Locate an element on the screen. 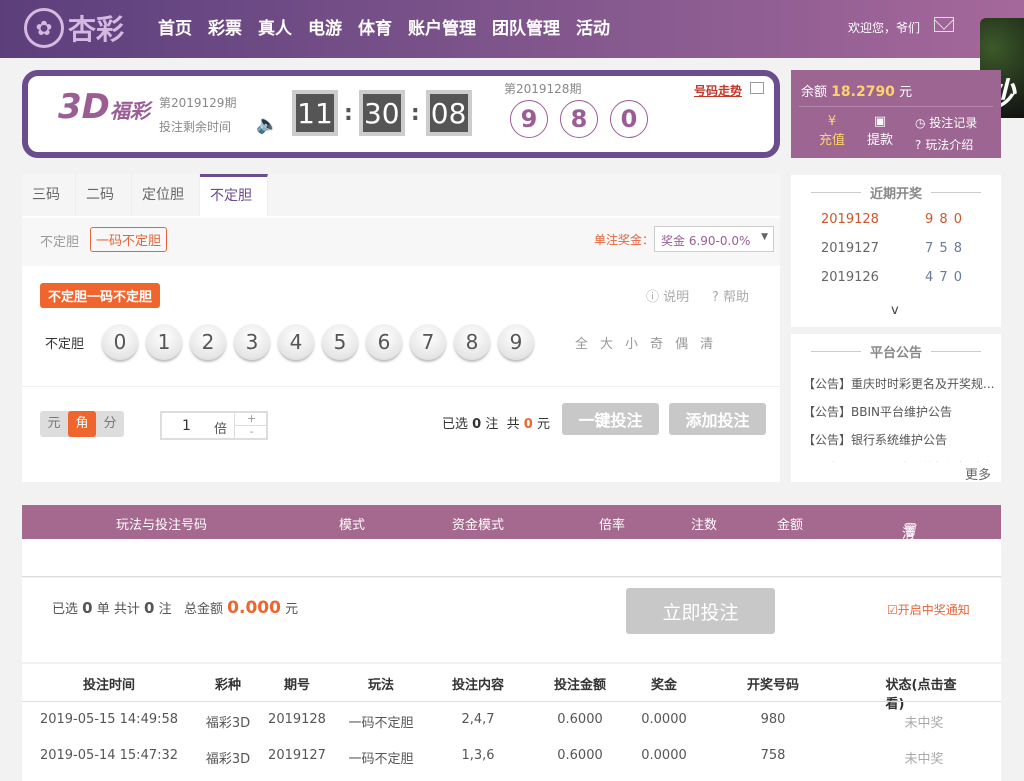  quick-even: 偶 is located at coordinates (681, 342).